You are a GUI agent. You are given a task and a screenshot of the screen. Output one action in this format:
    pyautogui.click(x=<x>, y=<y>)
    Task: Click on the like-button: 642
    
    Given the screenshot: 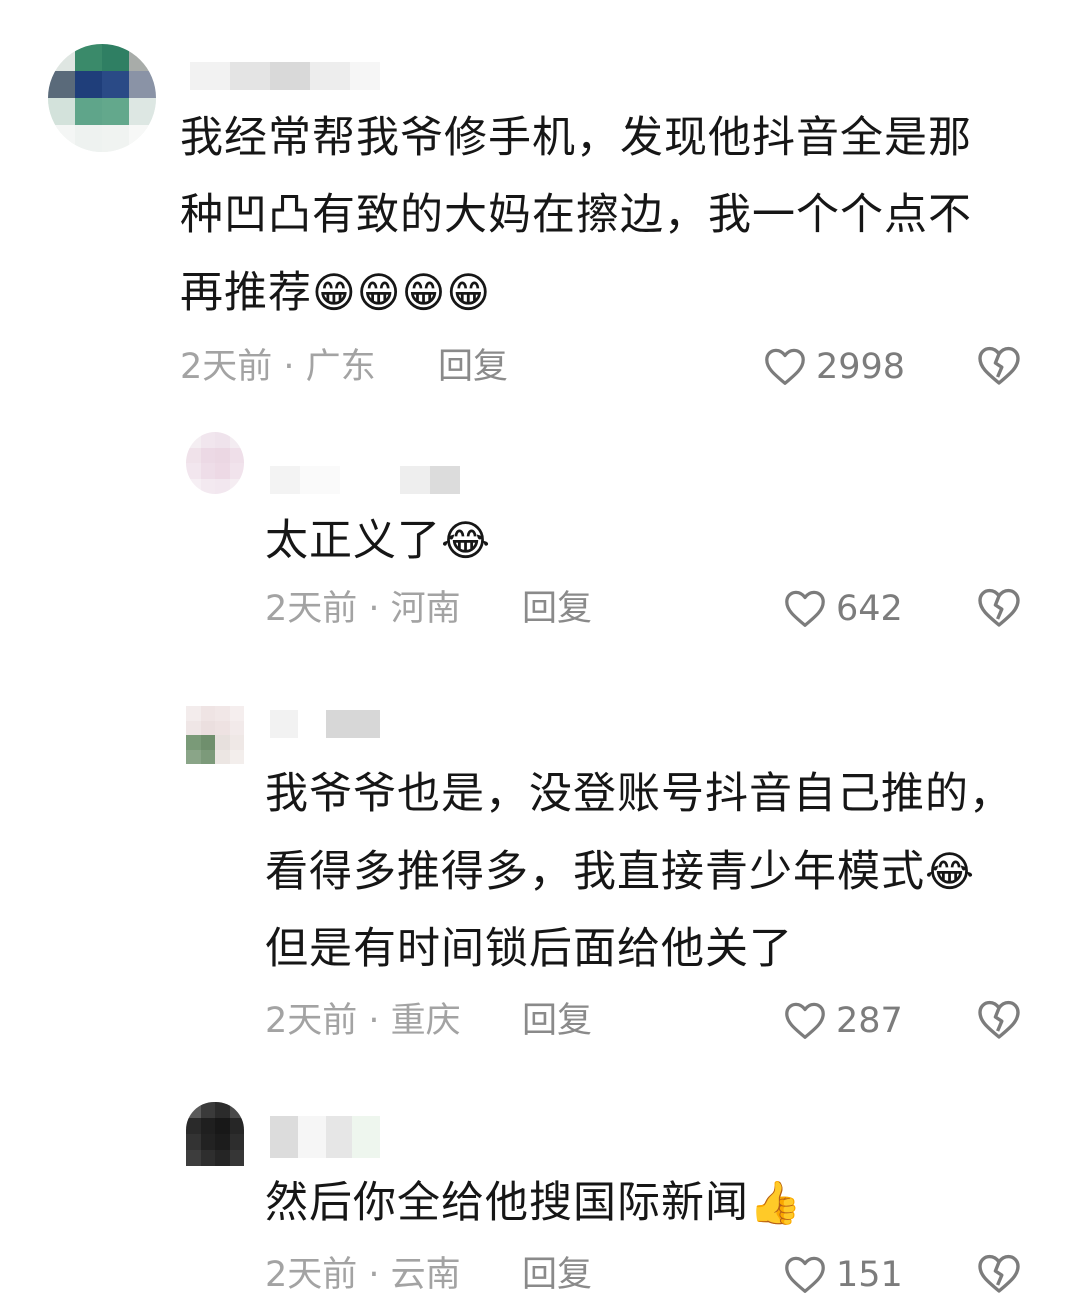 What is the action you would take?
    pyautogui.click(x=842, y=609)
    